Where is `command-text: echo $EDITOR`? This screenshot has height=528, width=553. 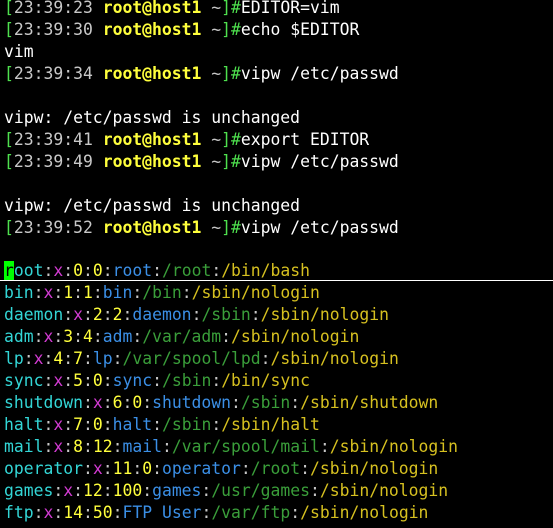 command-text: echo $EDITOR is located at coordinates (300, 29).